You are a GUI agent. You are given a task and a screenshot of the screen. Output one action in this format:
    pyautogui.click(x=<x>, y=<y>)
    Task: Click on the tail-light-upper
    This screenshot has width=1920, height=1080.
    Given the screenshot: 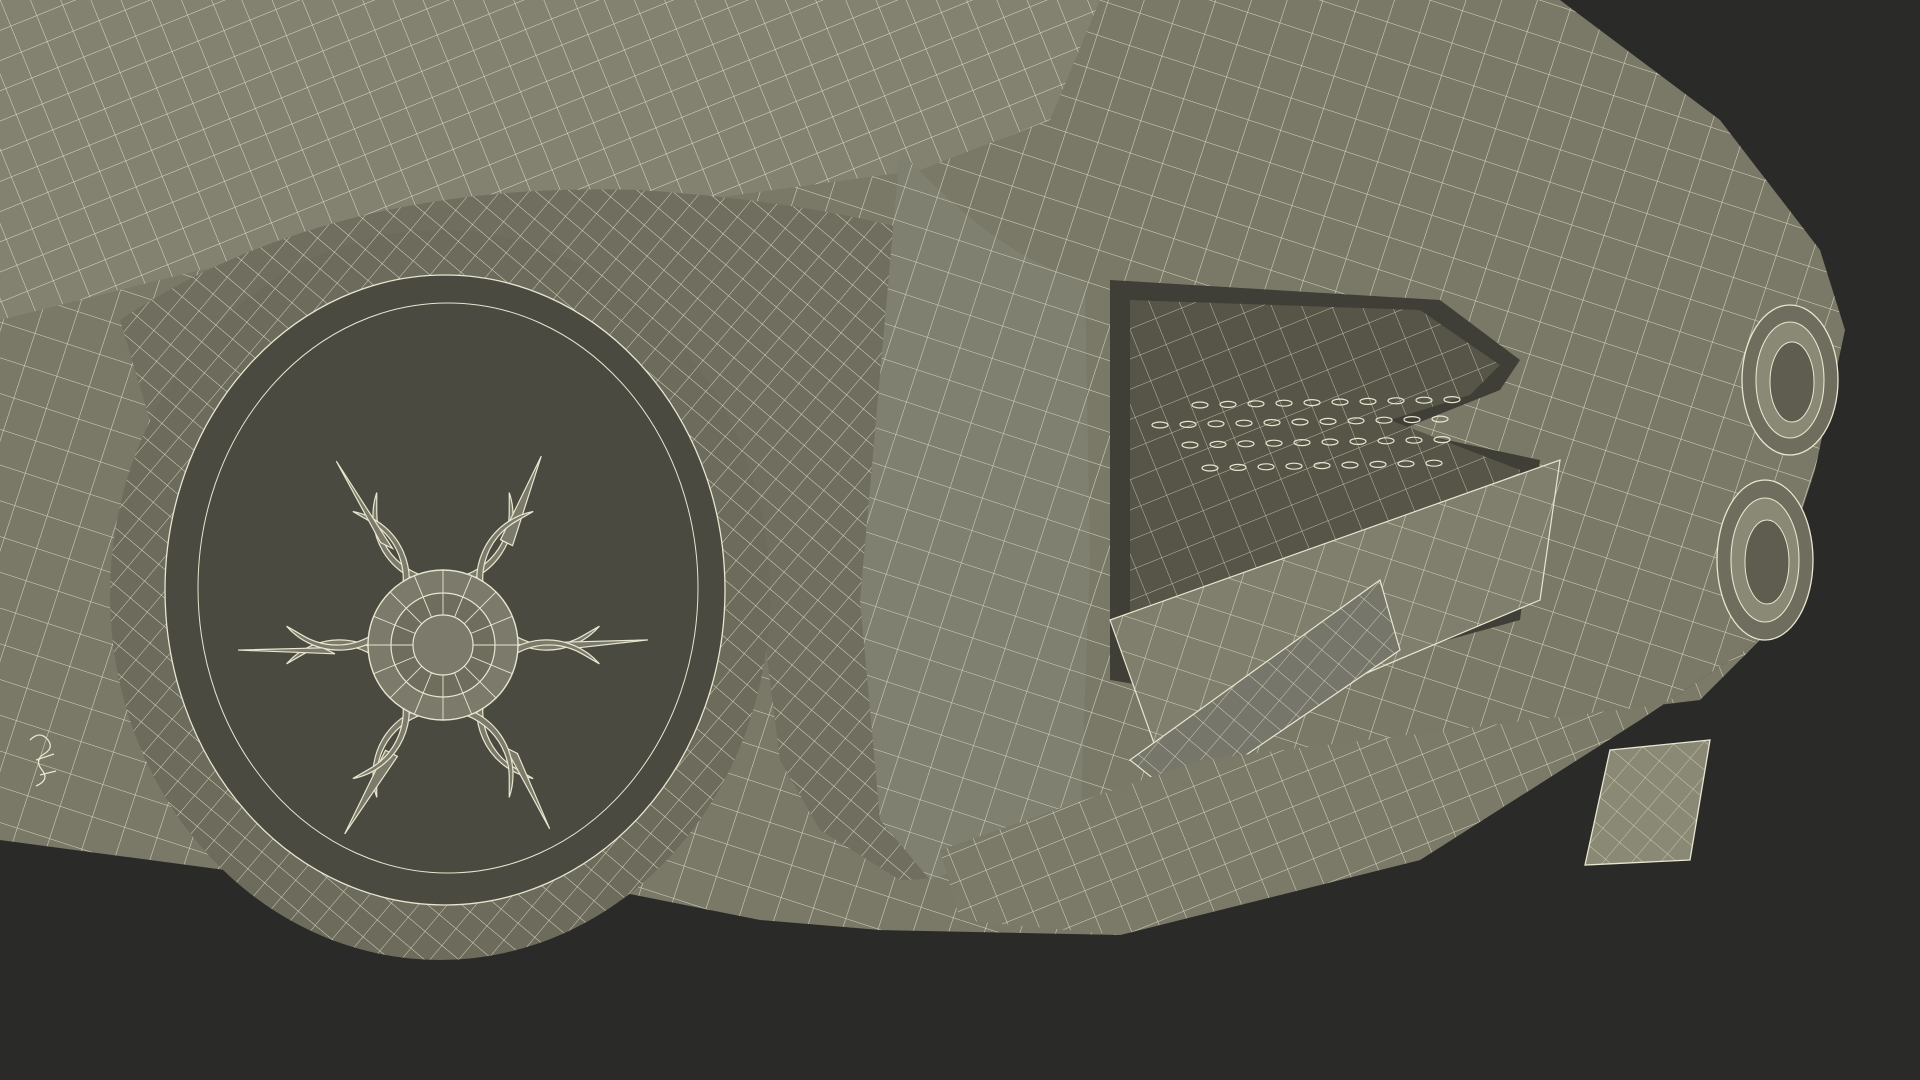 What is the action you would take?
    pyautogui.click(x=1790, y=380)
    